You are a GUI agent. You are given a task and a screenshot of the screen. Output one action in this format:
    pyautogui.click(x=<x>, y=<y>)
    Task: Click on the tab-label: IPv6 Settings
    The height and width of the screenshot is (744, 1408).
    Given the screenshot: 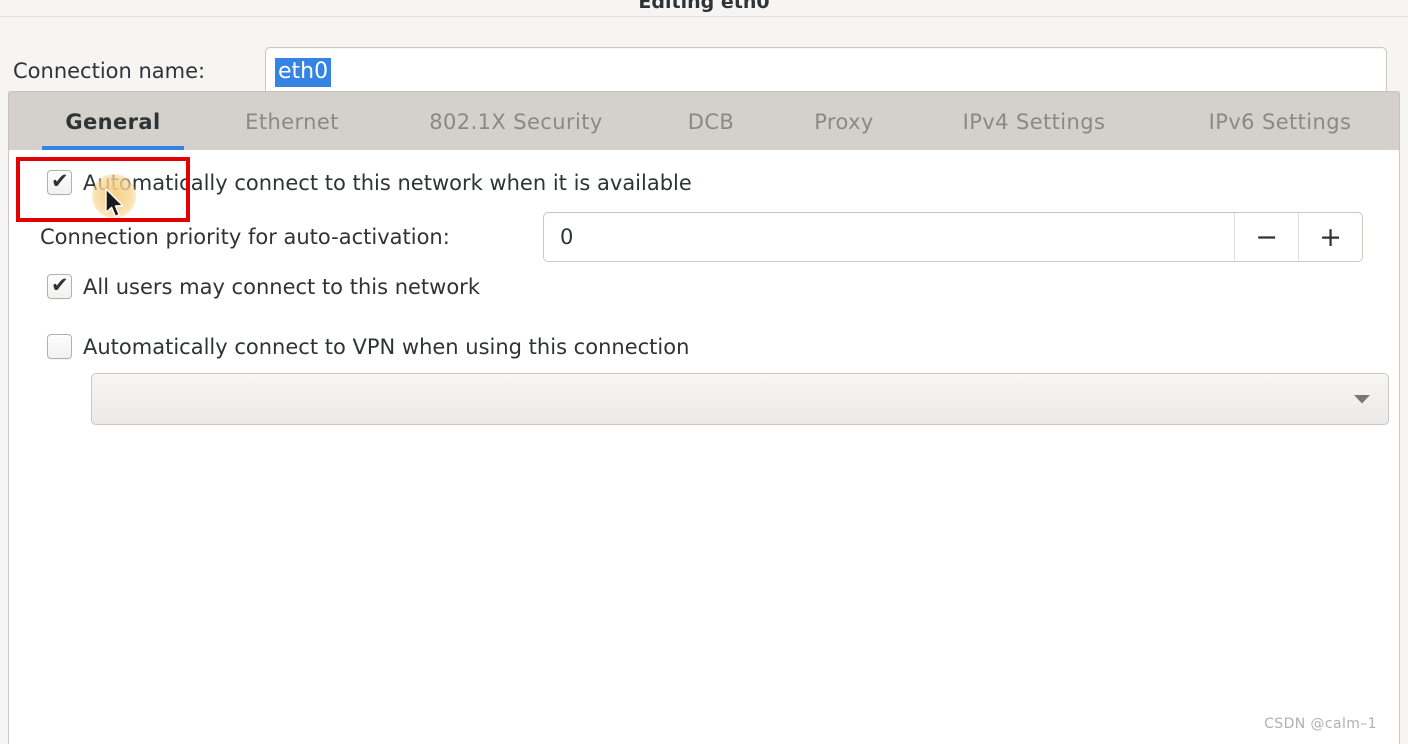 What is the action you would take?
    pyautogui.click(x=1280, y=121)
    